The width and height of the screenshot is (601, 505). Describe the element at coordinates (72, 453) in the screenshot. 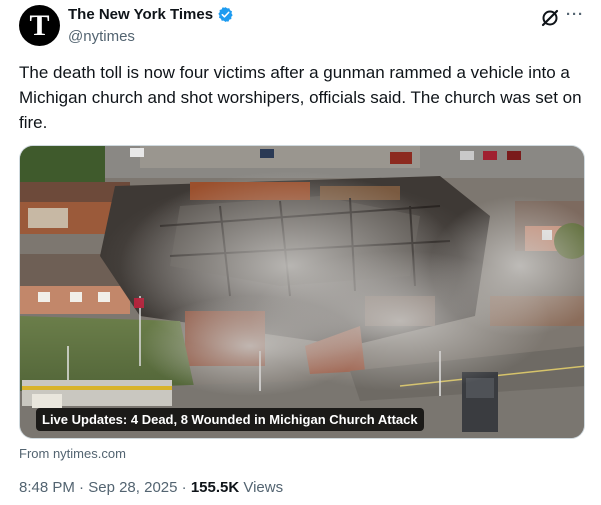

I see `link-source: From nytimes.com` at that location.